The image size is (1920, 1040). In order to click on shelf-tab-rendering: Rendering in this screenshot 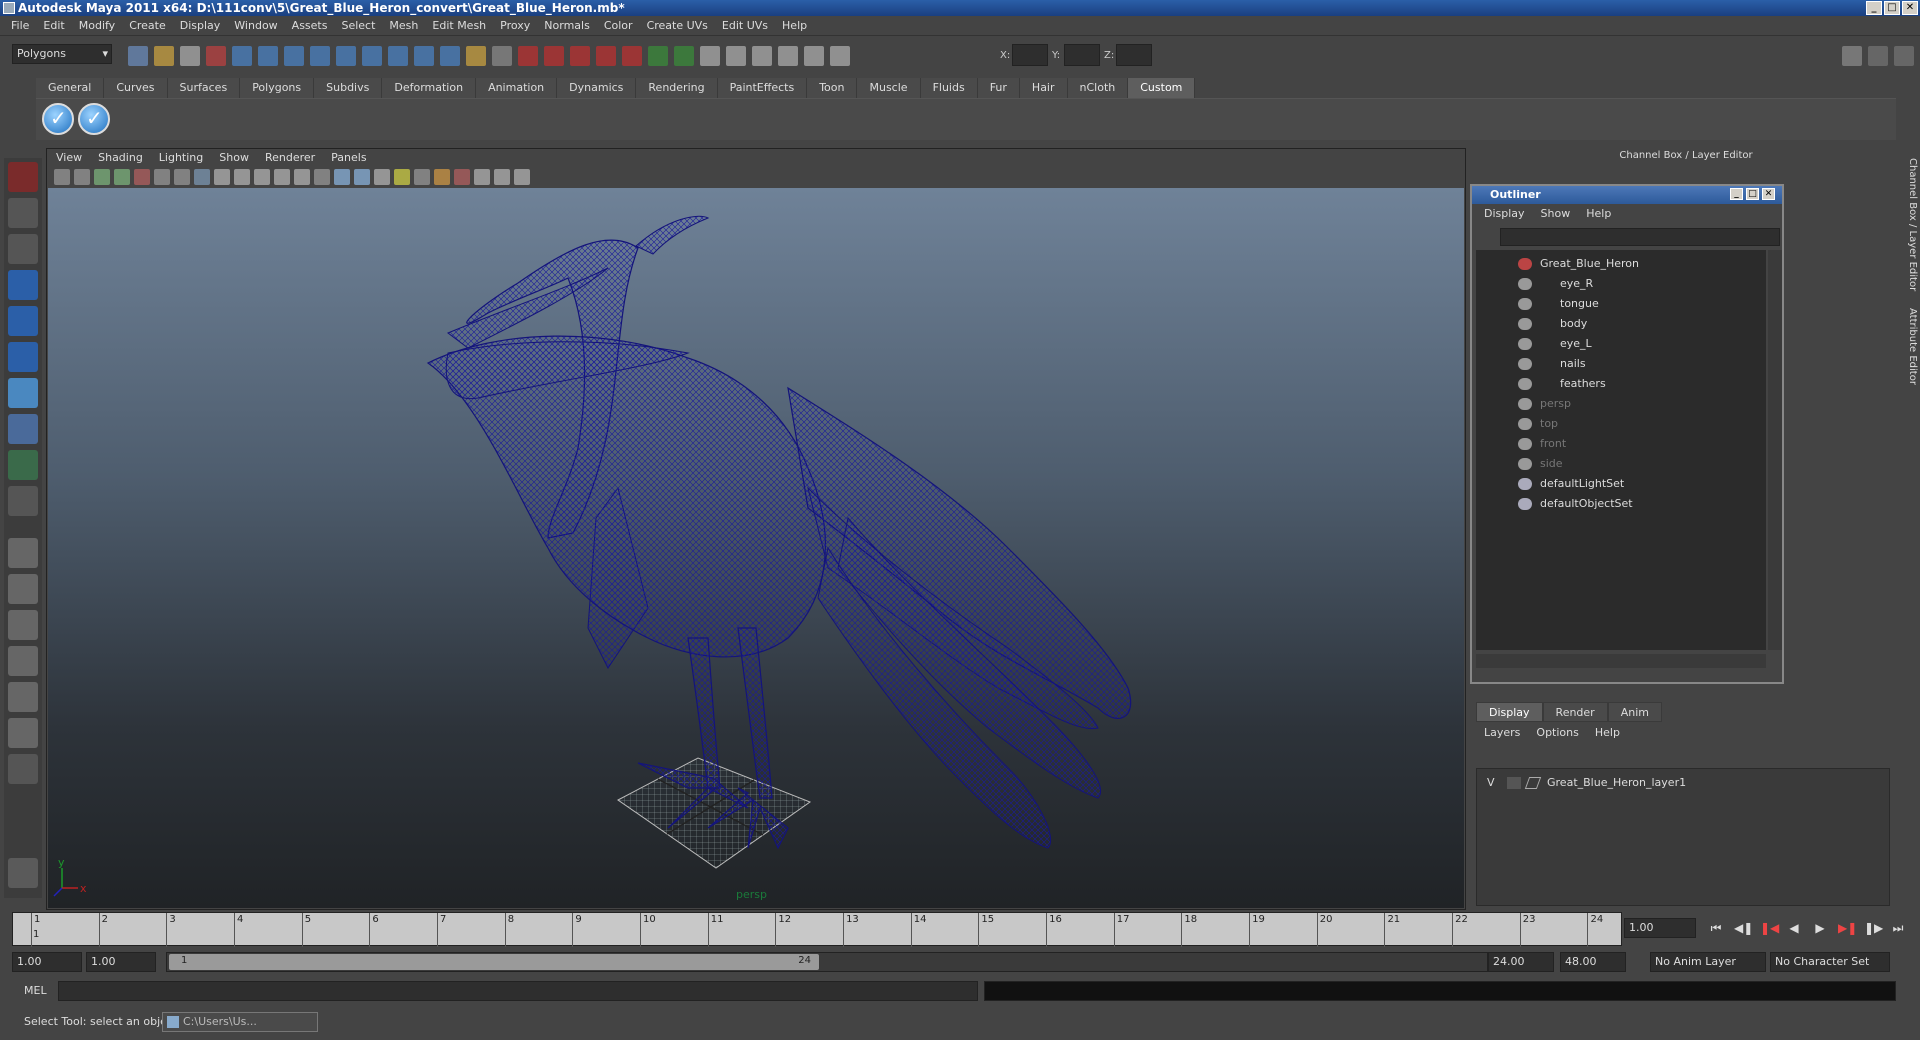, I will do `click(677, 88)`.